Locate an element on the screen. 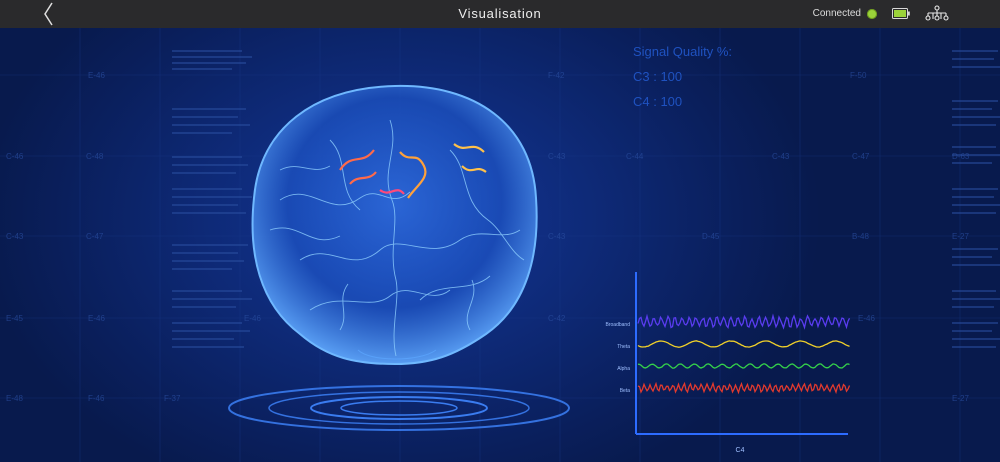 The width and height of the screenshot is (1000, 462). grid-label: C-42 is located at coordinates (557, 318).